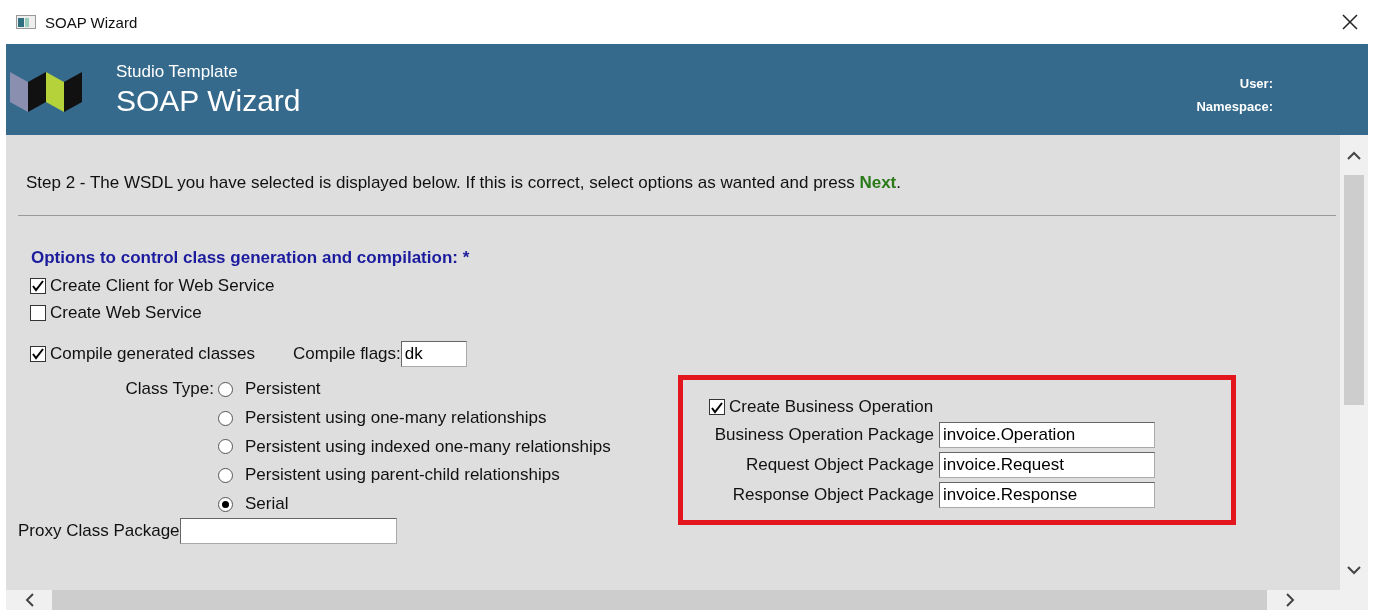 The height and width of the screenshot is (610, 1373). I want to click on radio-label: Persistent using parent-child relationships, so click(402, 475).